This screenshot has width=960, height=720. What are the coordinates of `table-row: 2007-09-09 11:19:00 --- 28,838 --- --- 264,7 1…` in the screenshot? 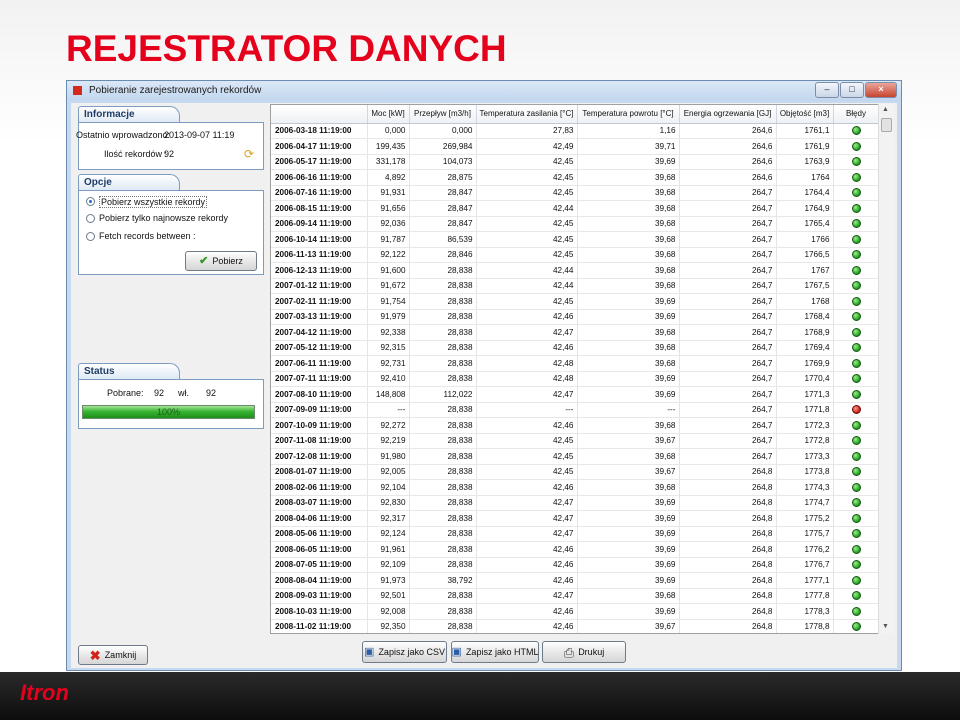 It's located at (575, 410).